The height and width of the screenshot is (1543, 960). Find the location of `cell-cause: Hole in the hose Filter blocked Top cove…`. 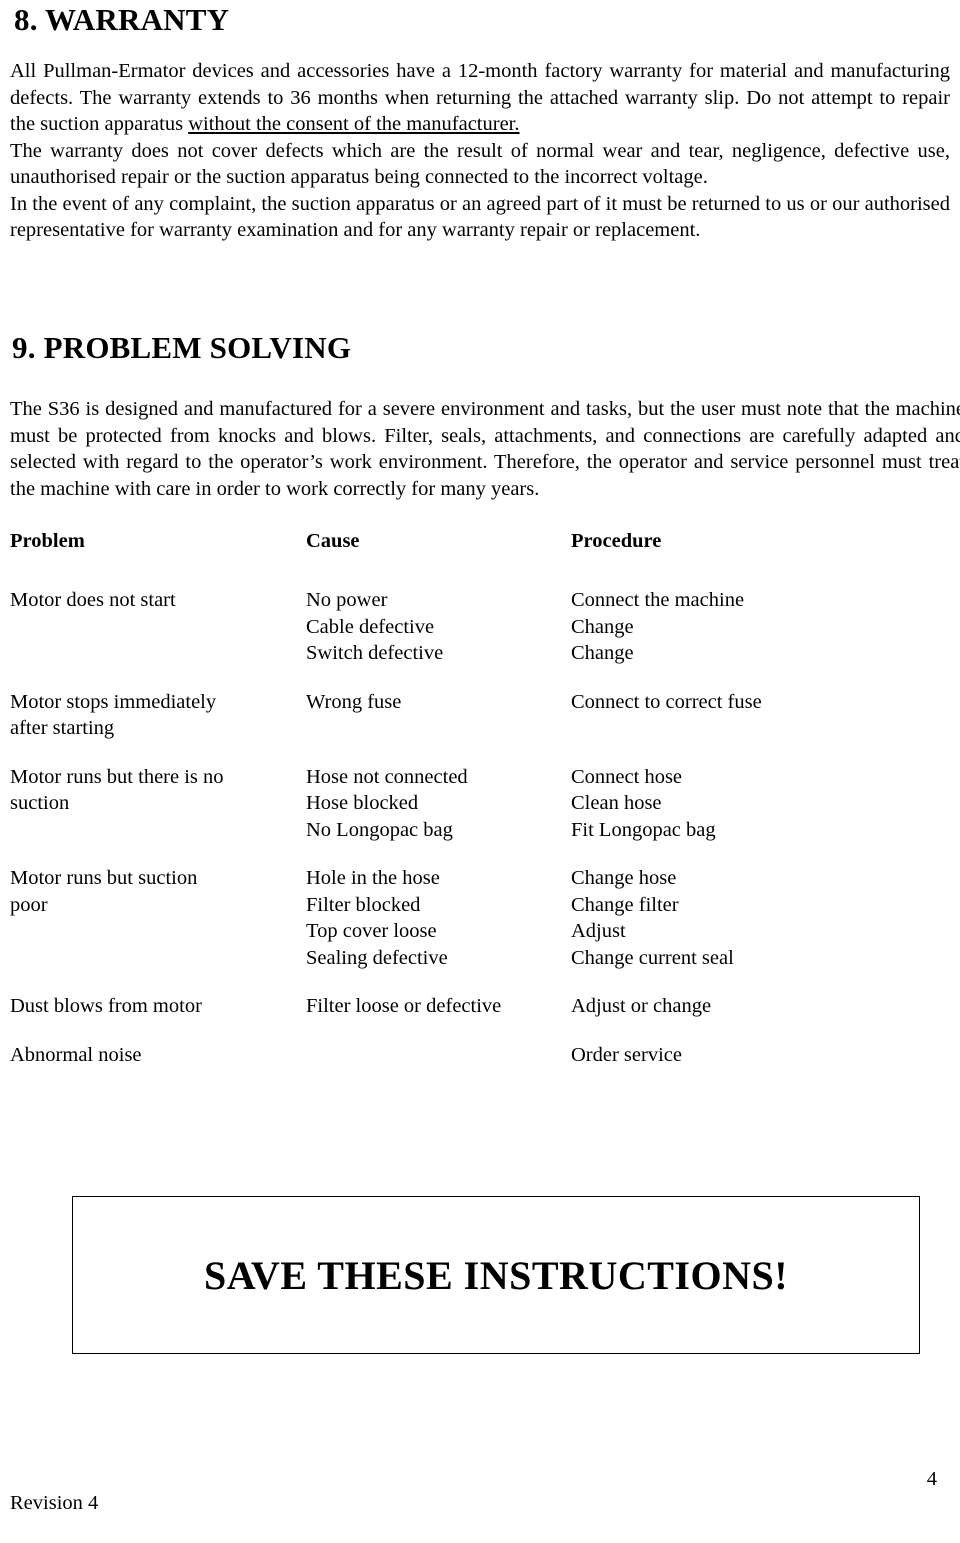

cell-cause: Hole in the hose Filter blocked Top cove… is located at coordinates (438, 907).